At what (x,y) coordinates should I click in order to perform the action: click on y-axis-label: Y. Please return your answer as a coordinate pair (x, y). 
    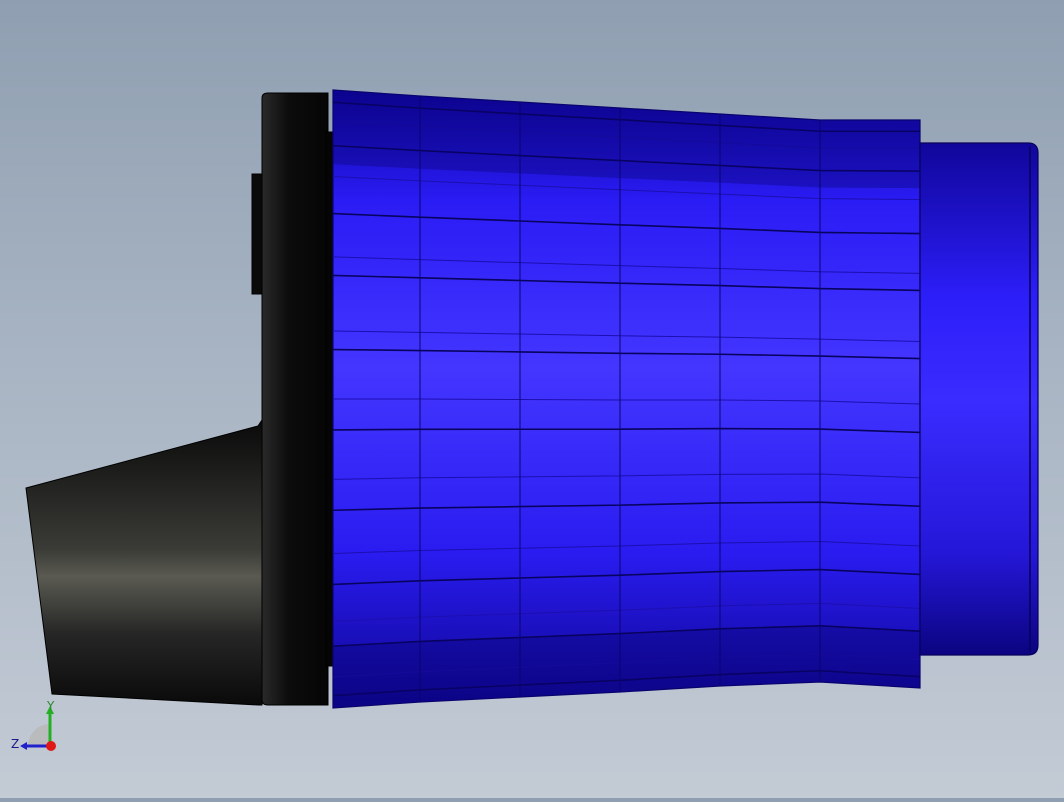
    Looking at the image, I should click on (50, 706).